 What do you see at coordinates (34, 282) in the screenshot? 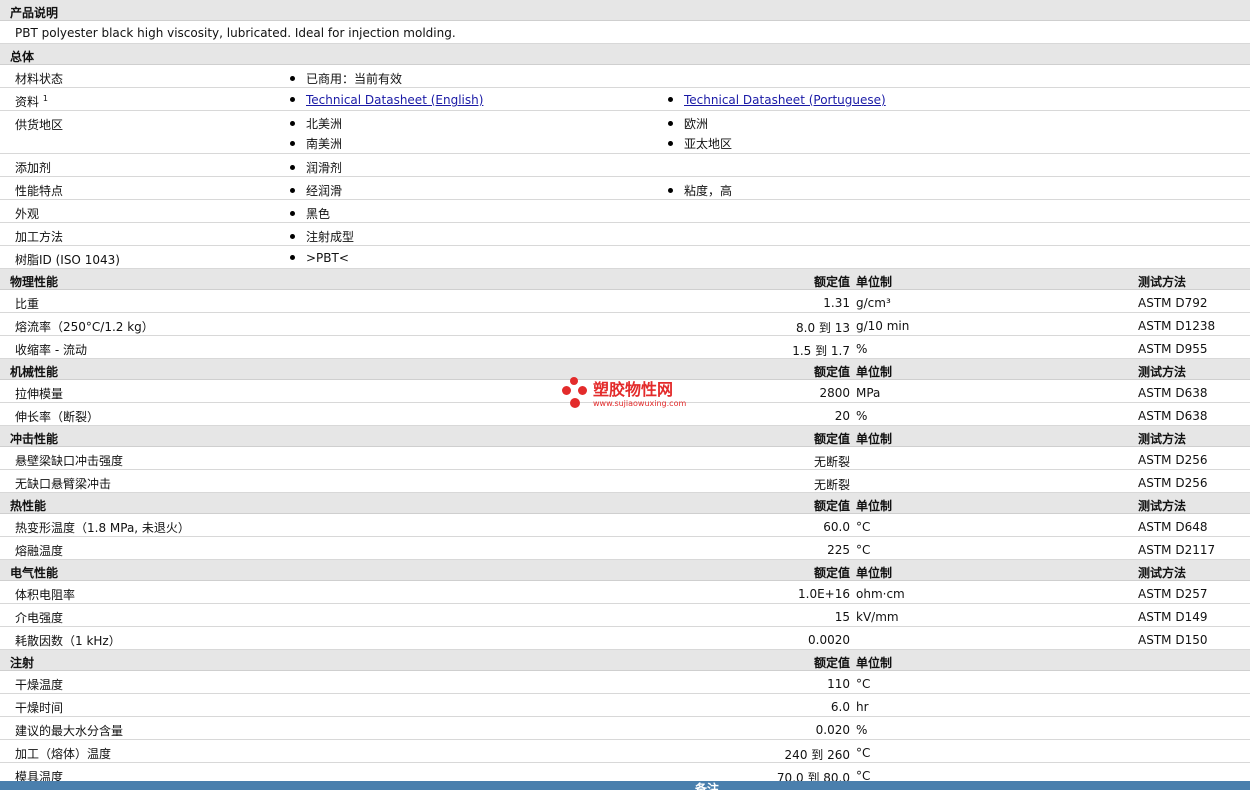
I see `section-title: 物理性能` at bounding box center [34, 282].